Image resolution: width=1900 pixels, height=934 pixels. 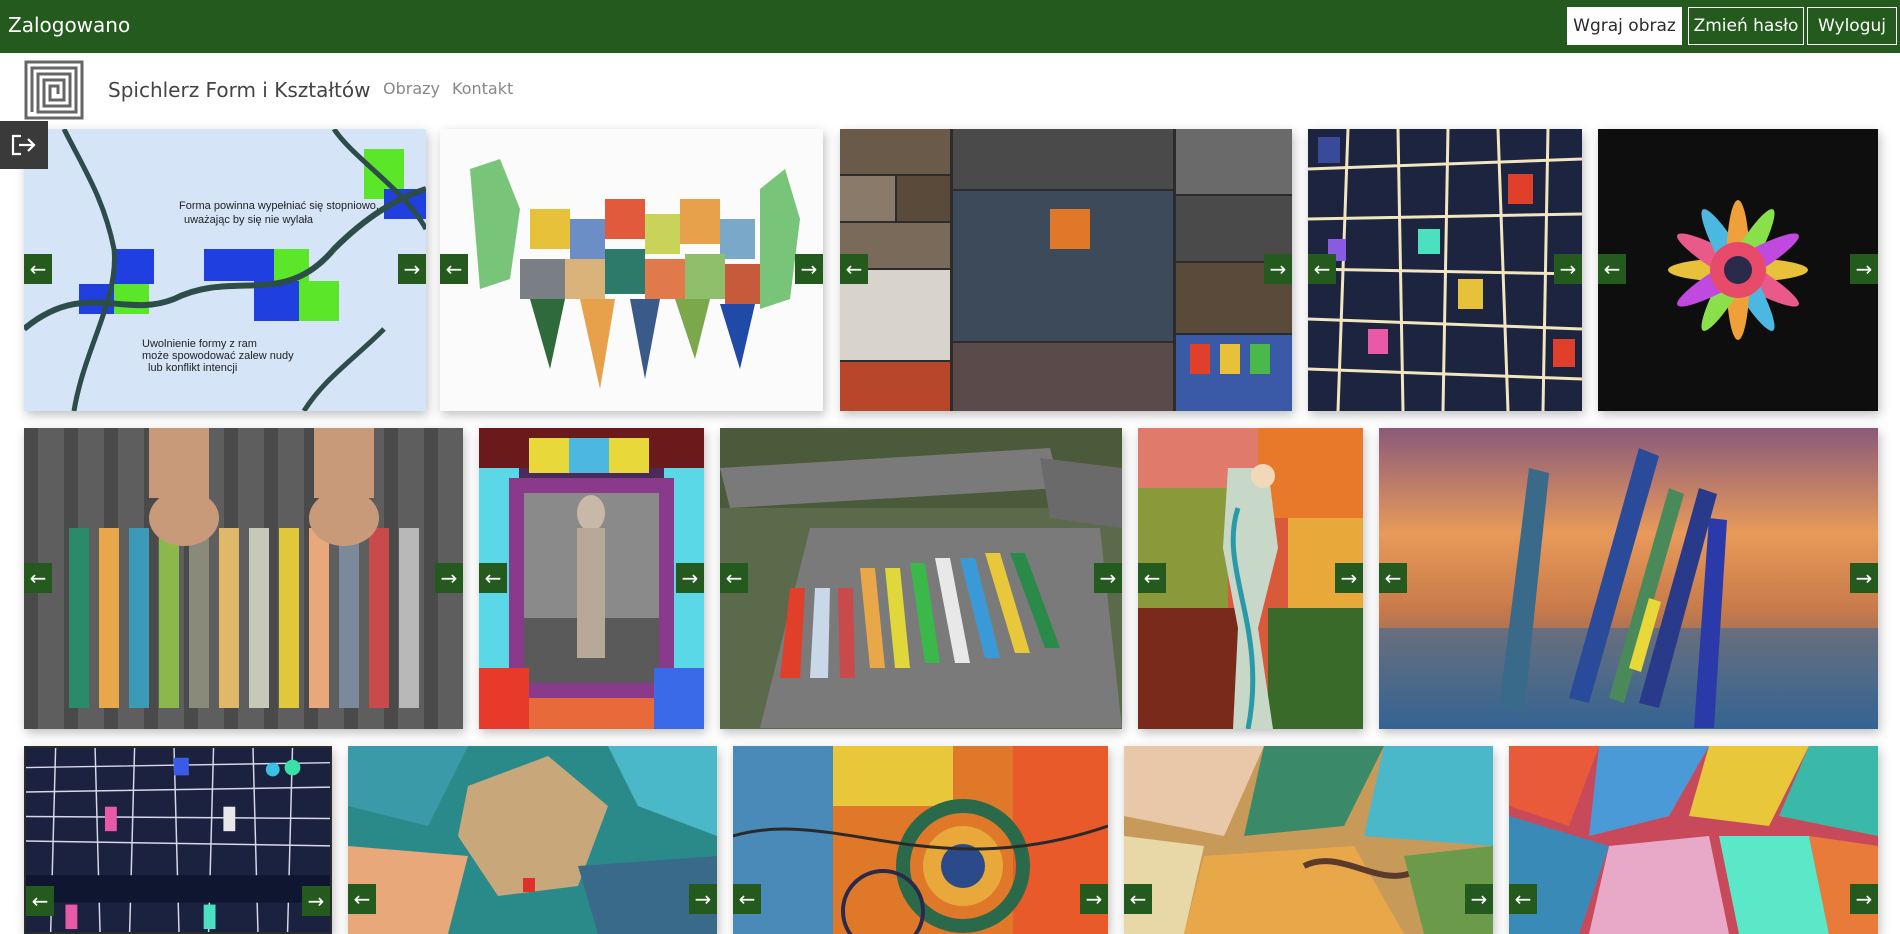 I want to click on gallery-tile-watercolor: ← →, so click(x=631, y=270).